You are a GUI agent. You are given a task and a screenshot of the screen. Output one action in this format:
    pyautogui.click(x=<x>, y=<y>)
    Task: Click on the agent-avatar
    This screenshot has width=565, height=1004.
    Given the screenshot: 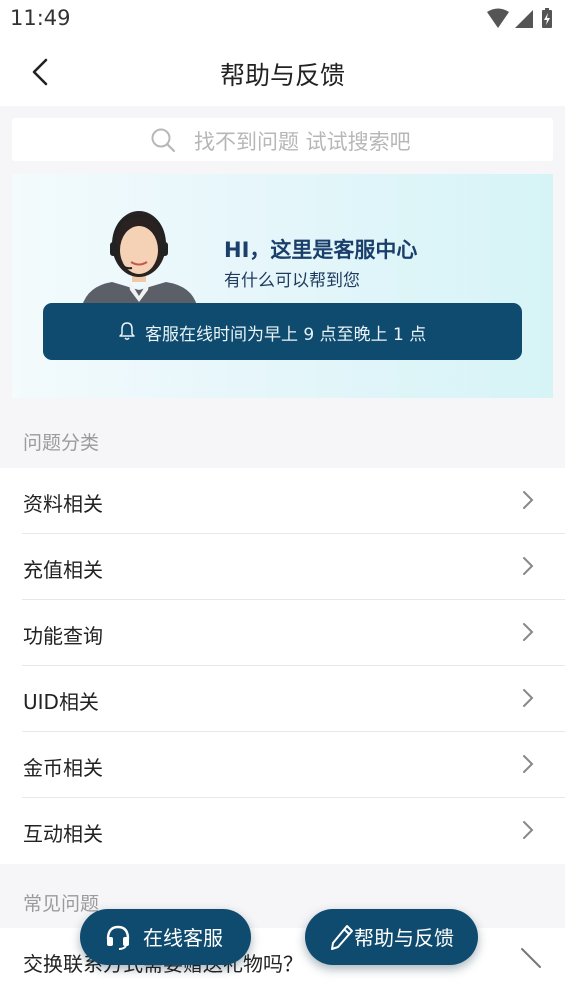 What is the action you would take?
    pyautogui.click(x=139, y=258)
    